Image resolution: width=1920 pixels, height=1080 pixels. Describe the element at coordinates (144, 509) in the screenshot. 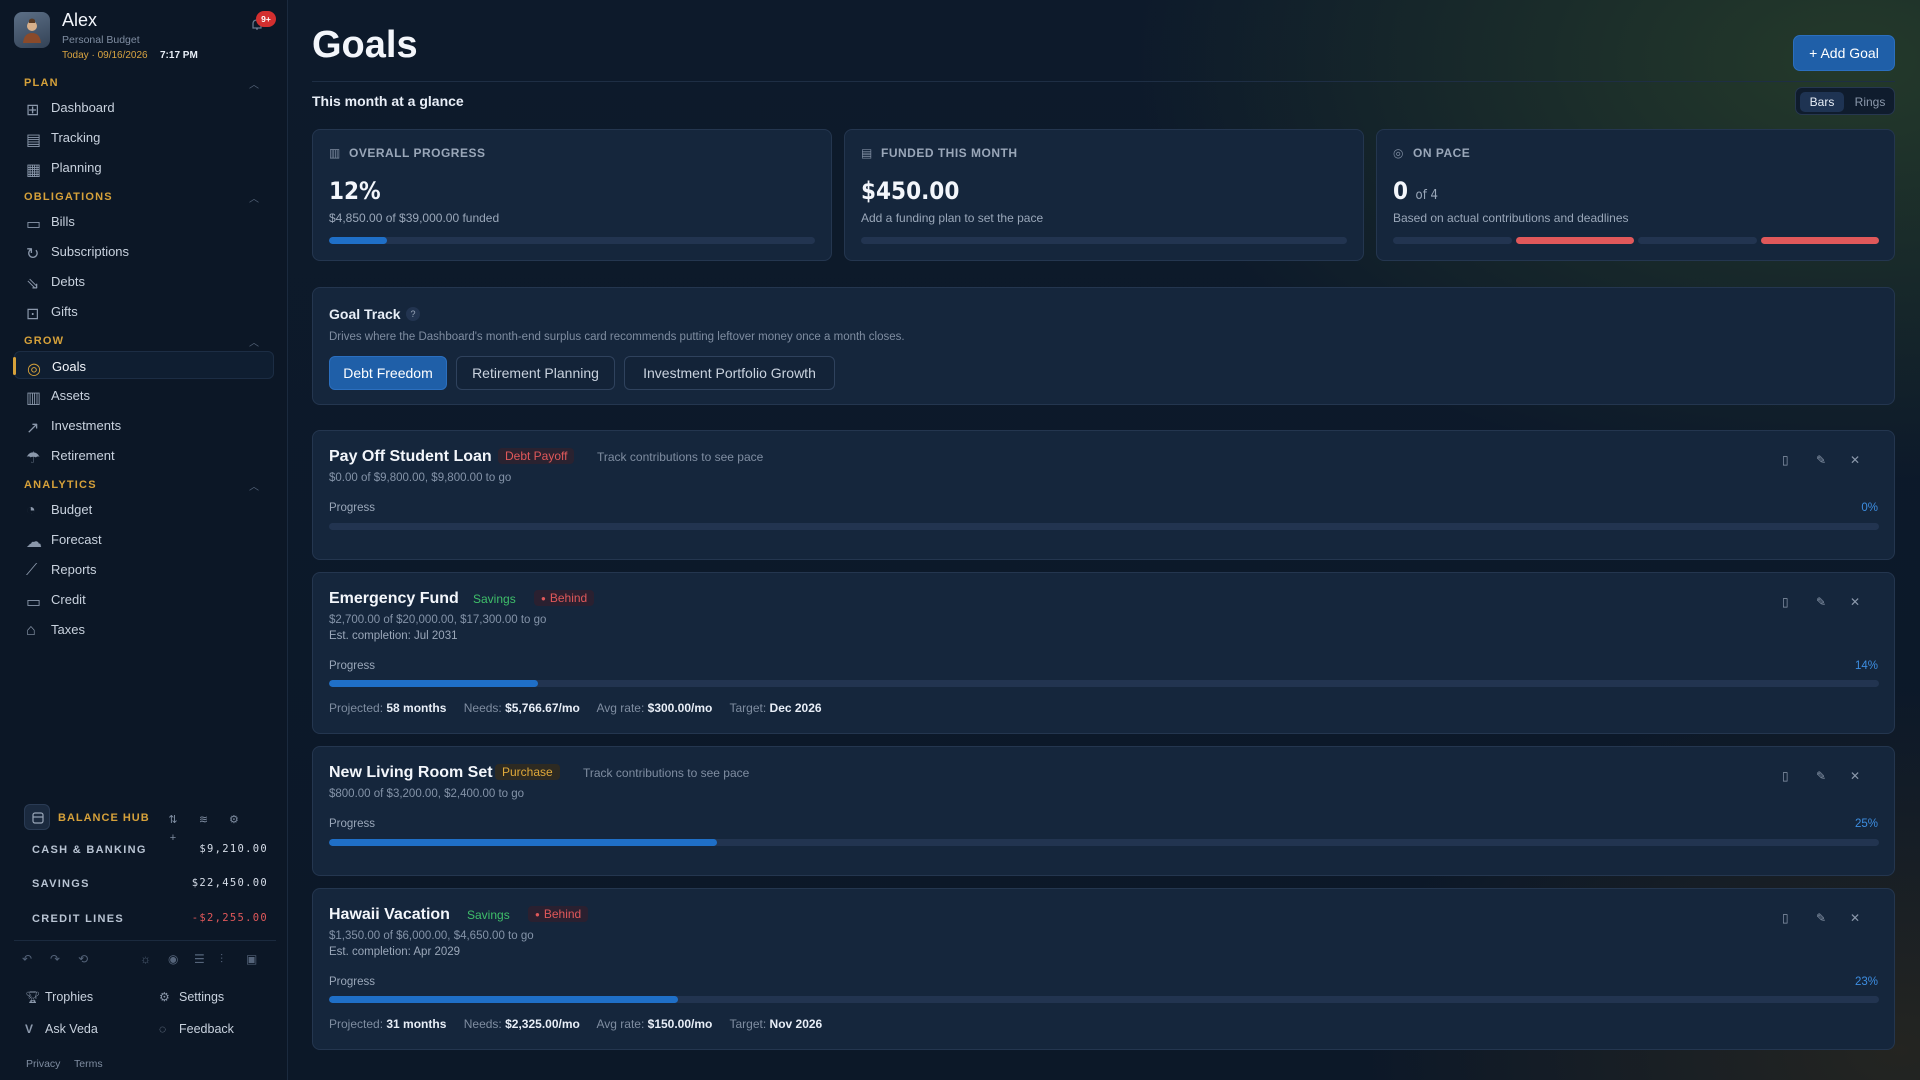

I see `sidebar-item-budget: ◔ Budget` at that location.